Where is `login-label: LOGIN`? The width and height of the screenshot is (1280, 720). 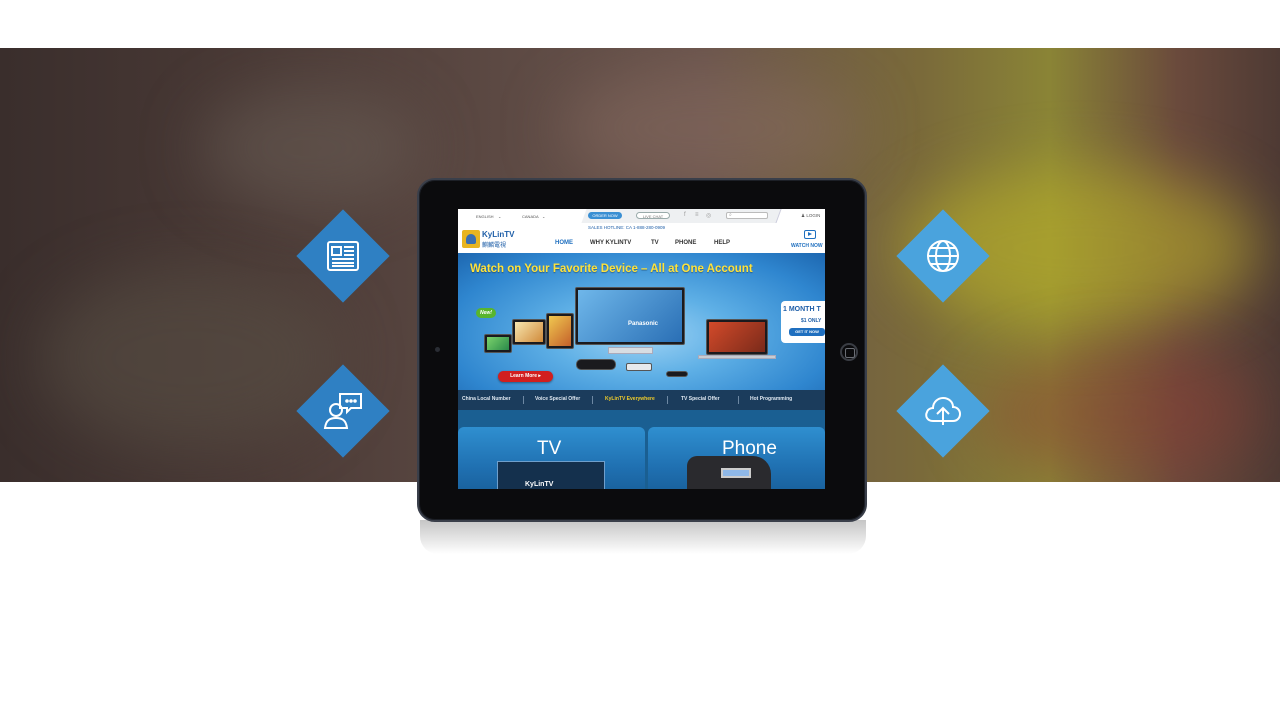 login-label: LOGIN is located at coordinates (813, 215).